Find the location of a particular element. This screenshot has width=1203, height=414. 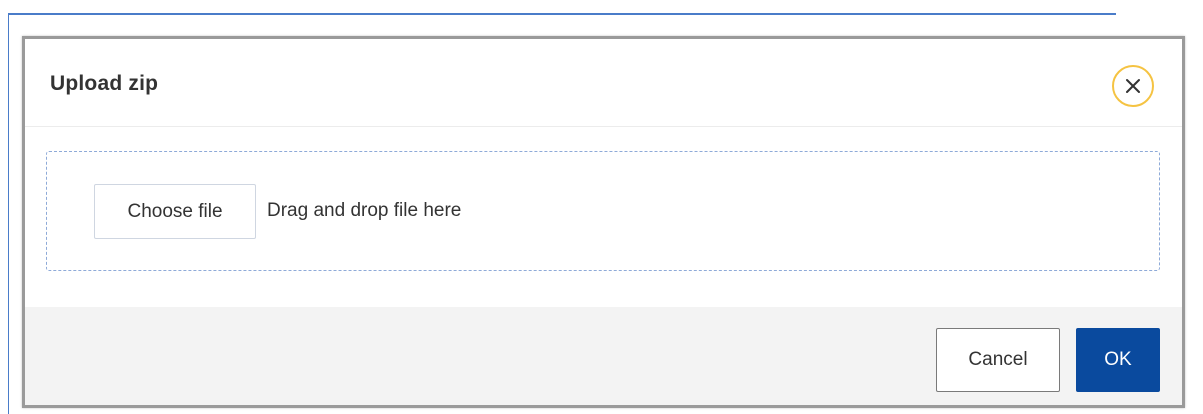

close-icon is located at coordinates (1133, 86).